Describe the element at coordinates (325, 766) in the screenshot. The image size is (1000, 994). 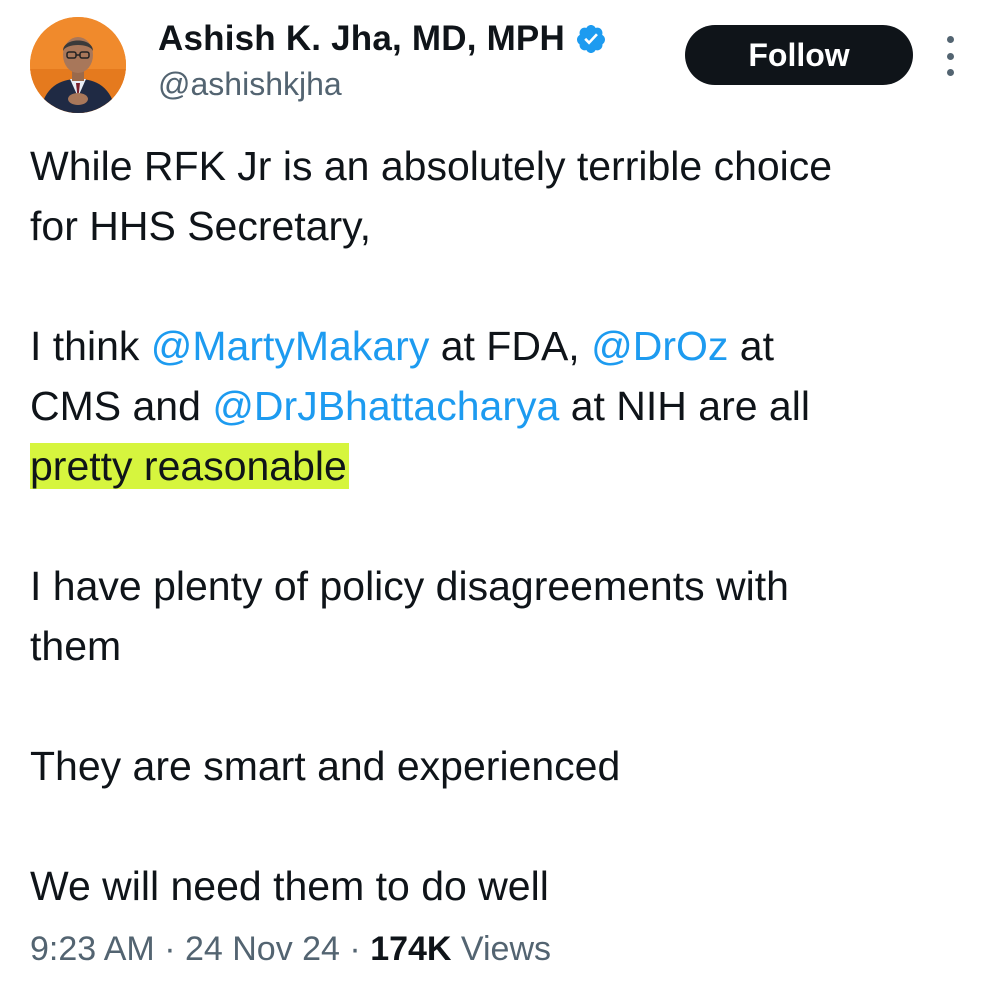
I see `tweet-paragraph-4: They are smart and experienced` at that location.